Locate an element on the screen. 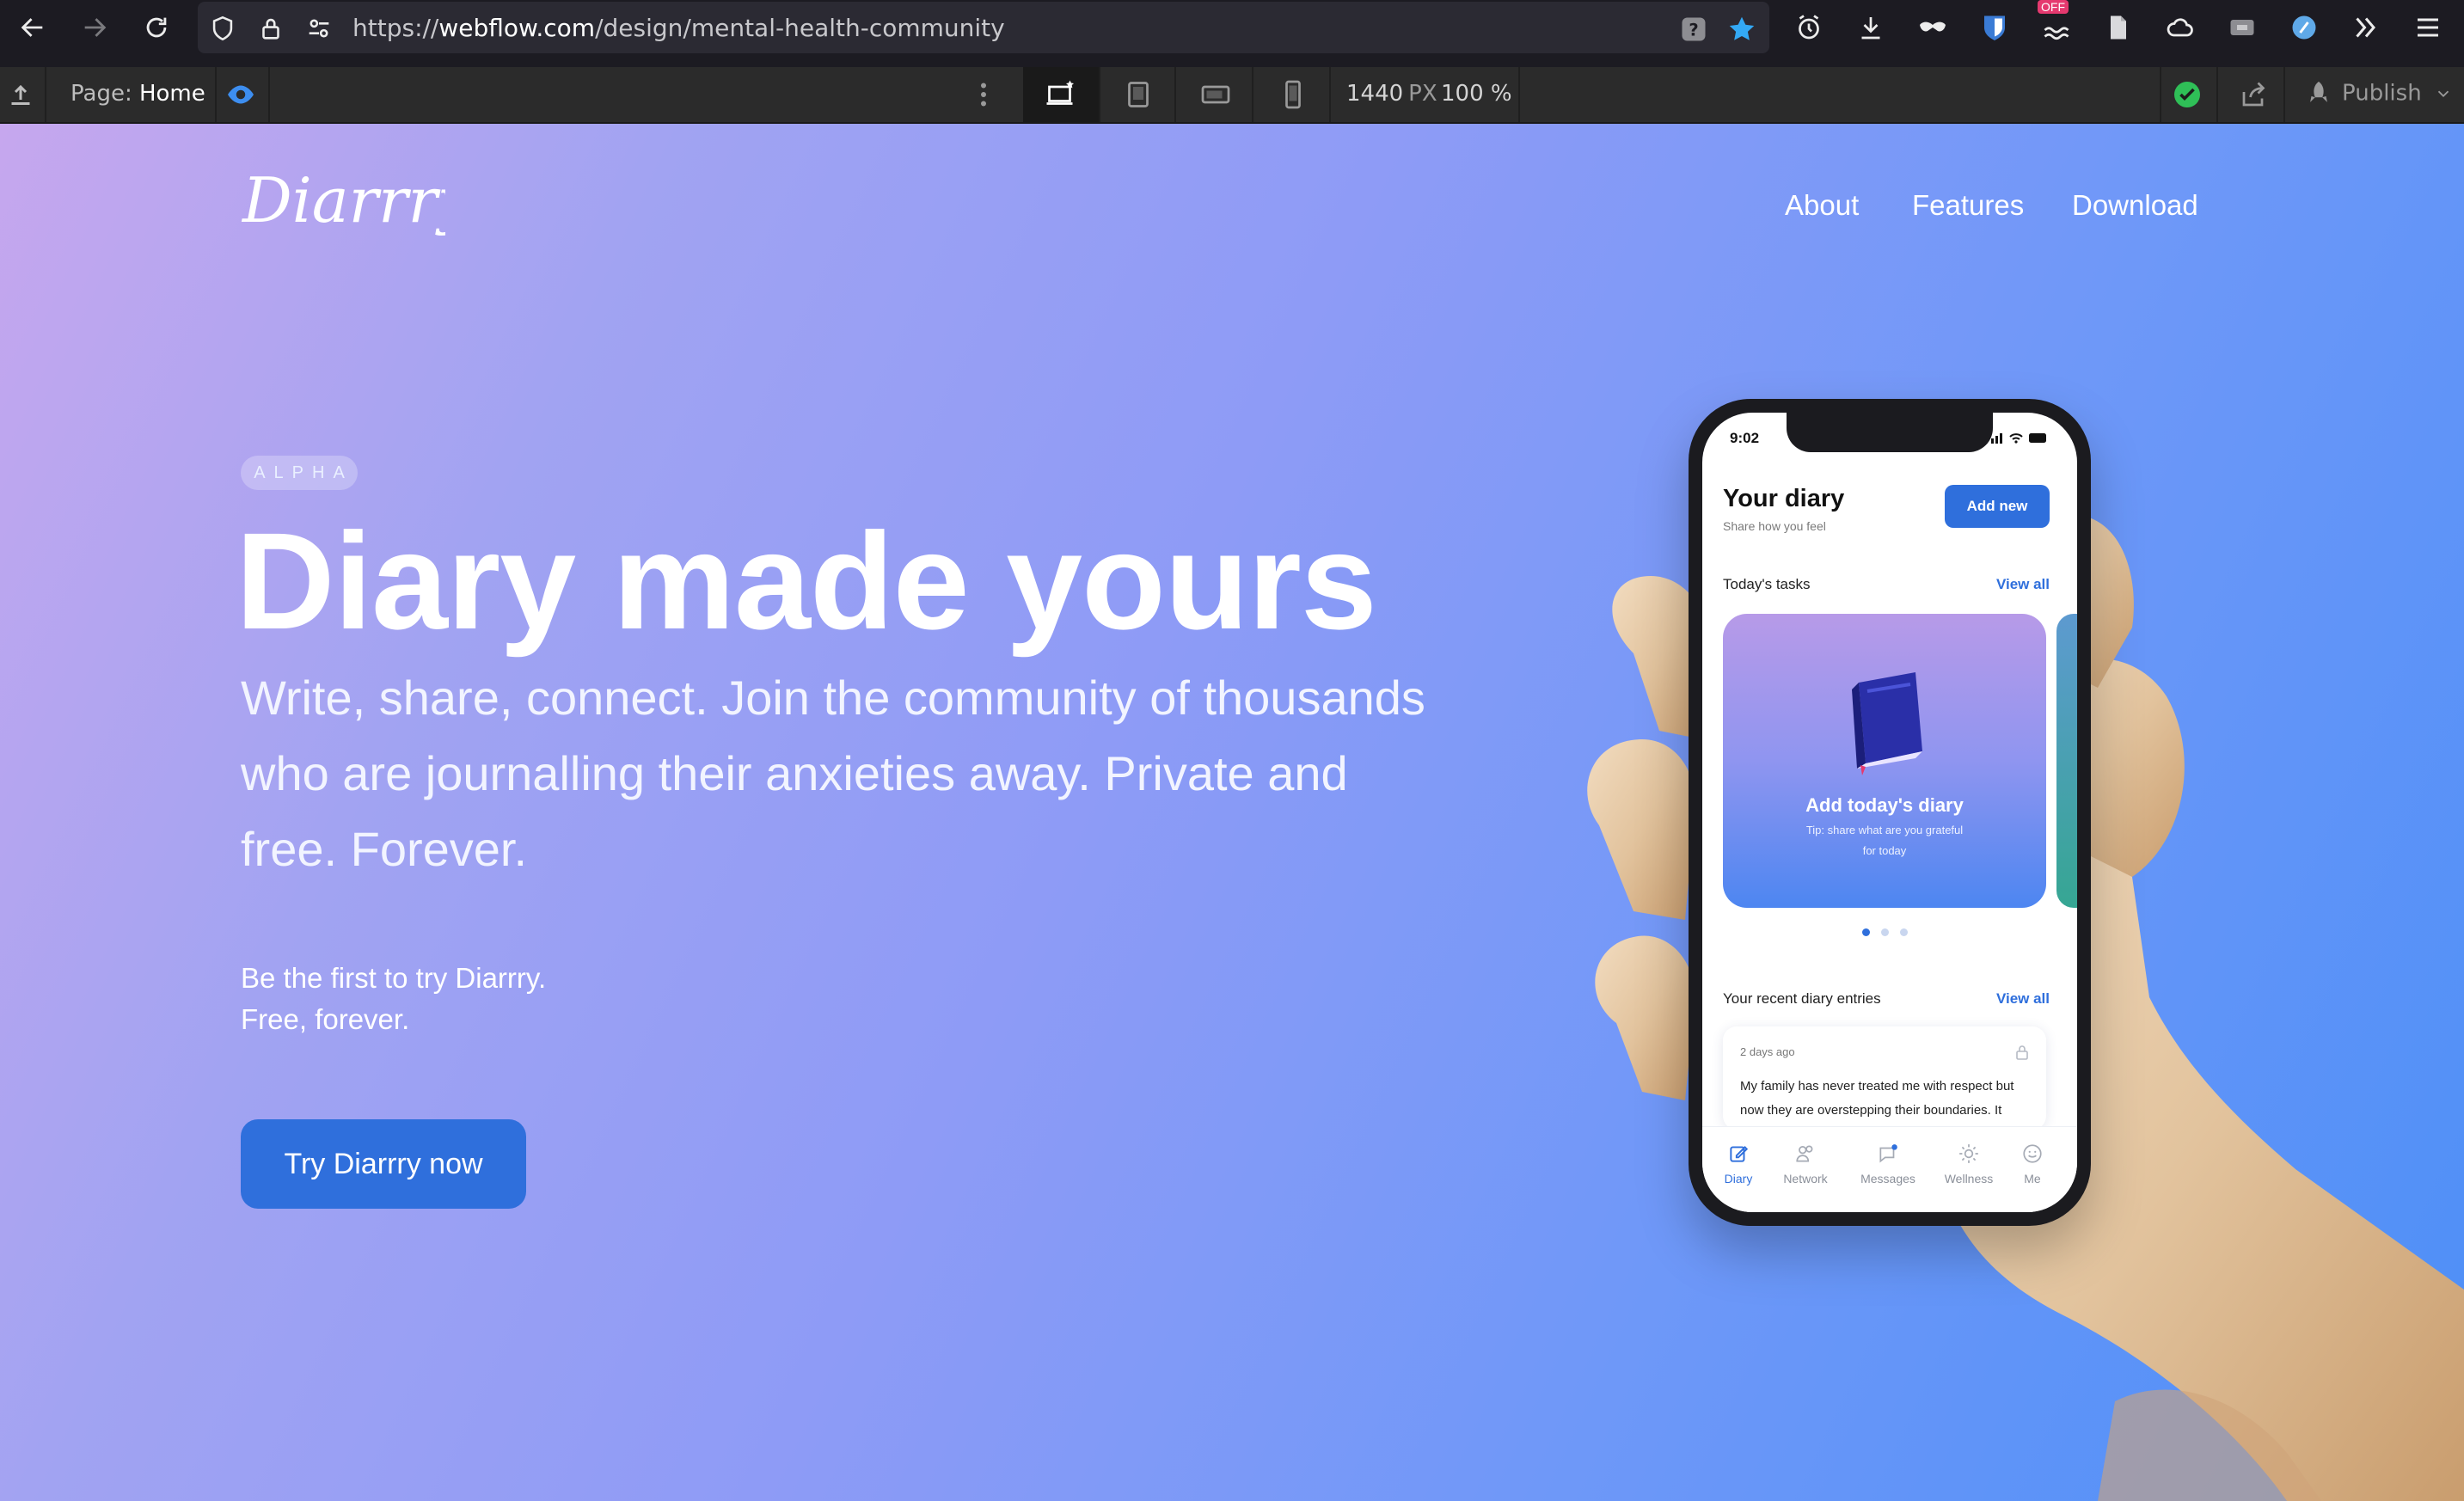  todays-tasks-heading: Today's tasks is located at coordinates (1767, 584).